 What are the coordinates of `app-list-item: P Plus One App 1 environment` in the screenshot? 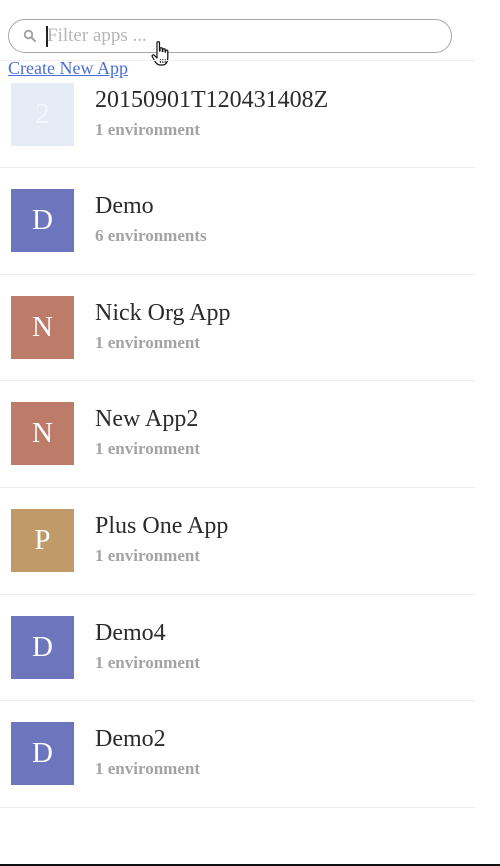 It's located at (237, 541).